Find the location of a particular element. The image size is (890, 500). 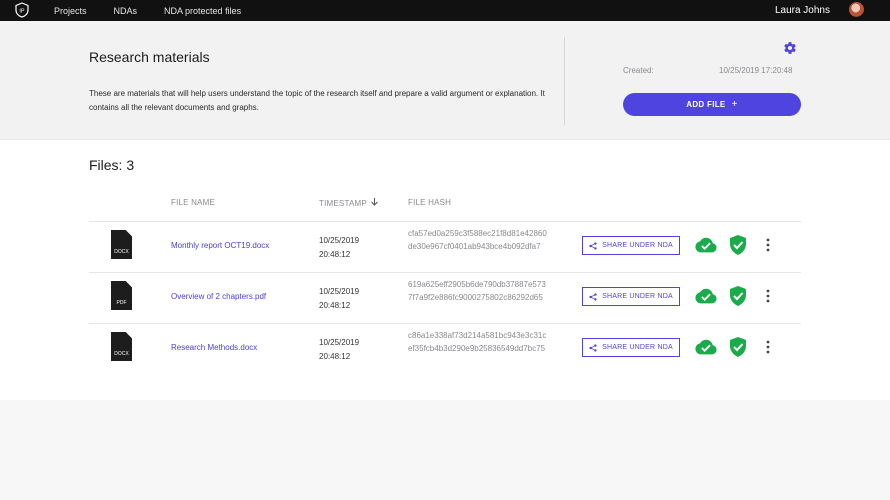

shield-logo-icon: IP is located at coordinates (22, 10).